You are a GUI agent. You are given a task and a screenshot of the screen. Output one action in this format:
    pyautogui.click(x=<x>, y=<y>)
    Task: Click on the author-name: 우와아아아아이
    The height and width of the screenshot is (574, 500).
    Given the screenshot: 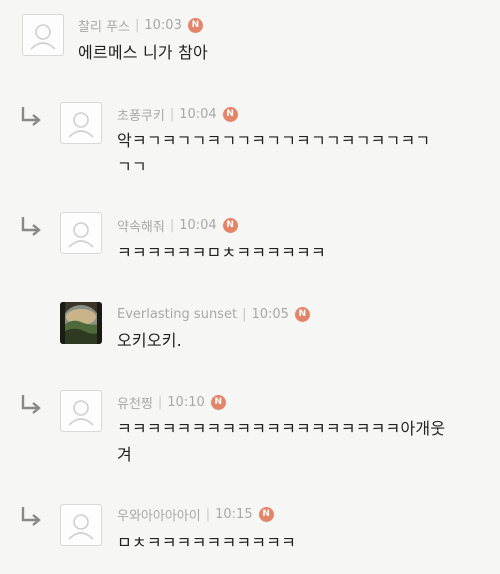 What is the action you would take?
    pyautogui.click(x=159, y=514)
    